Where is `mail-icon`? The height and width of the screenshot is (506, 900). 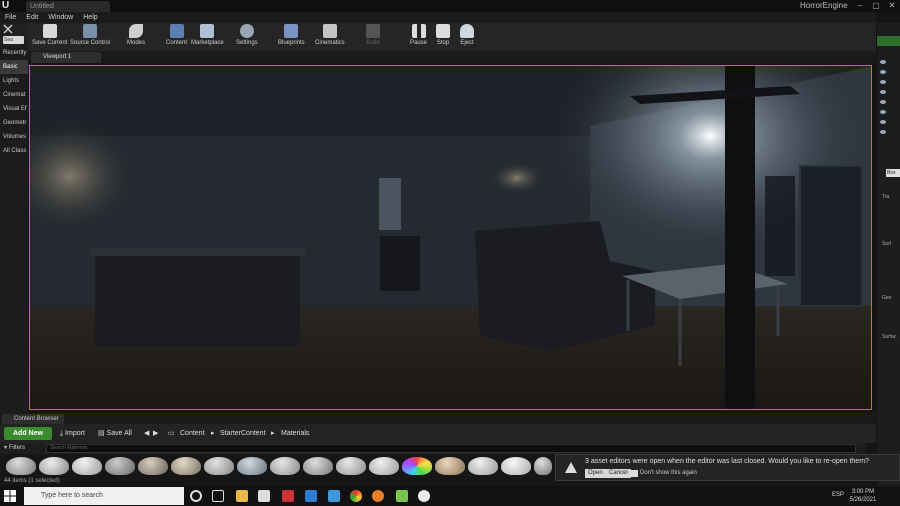 mail-icon is located at coordinates (311, 496).